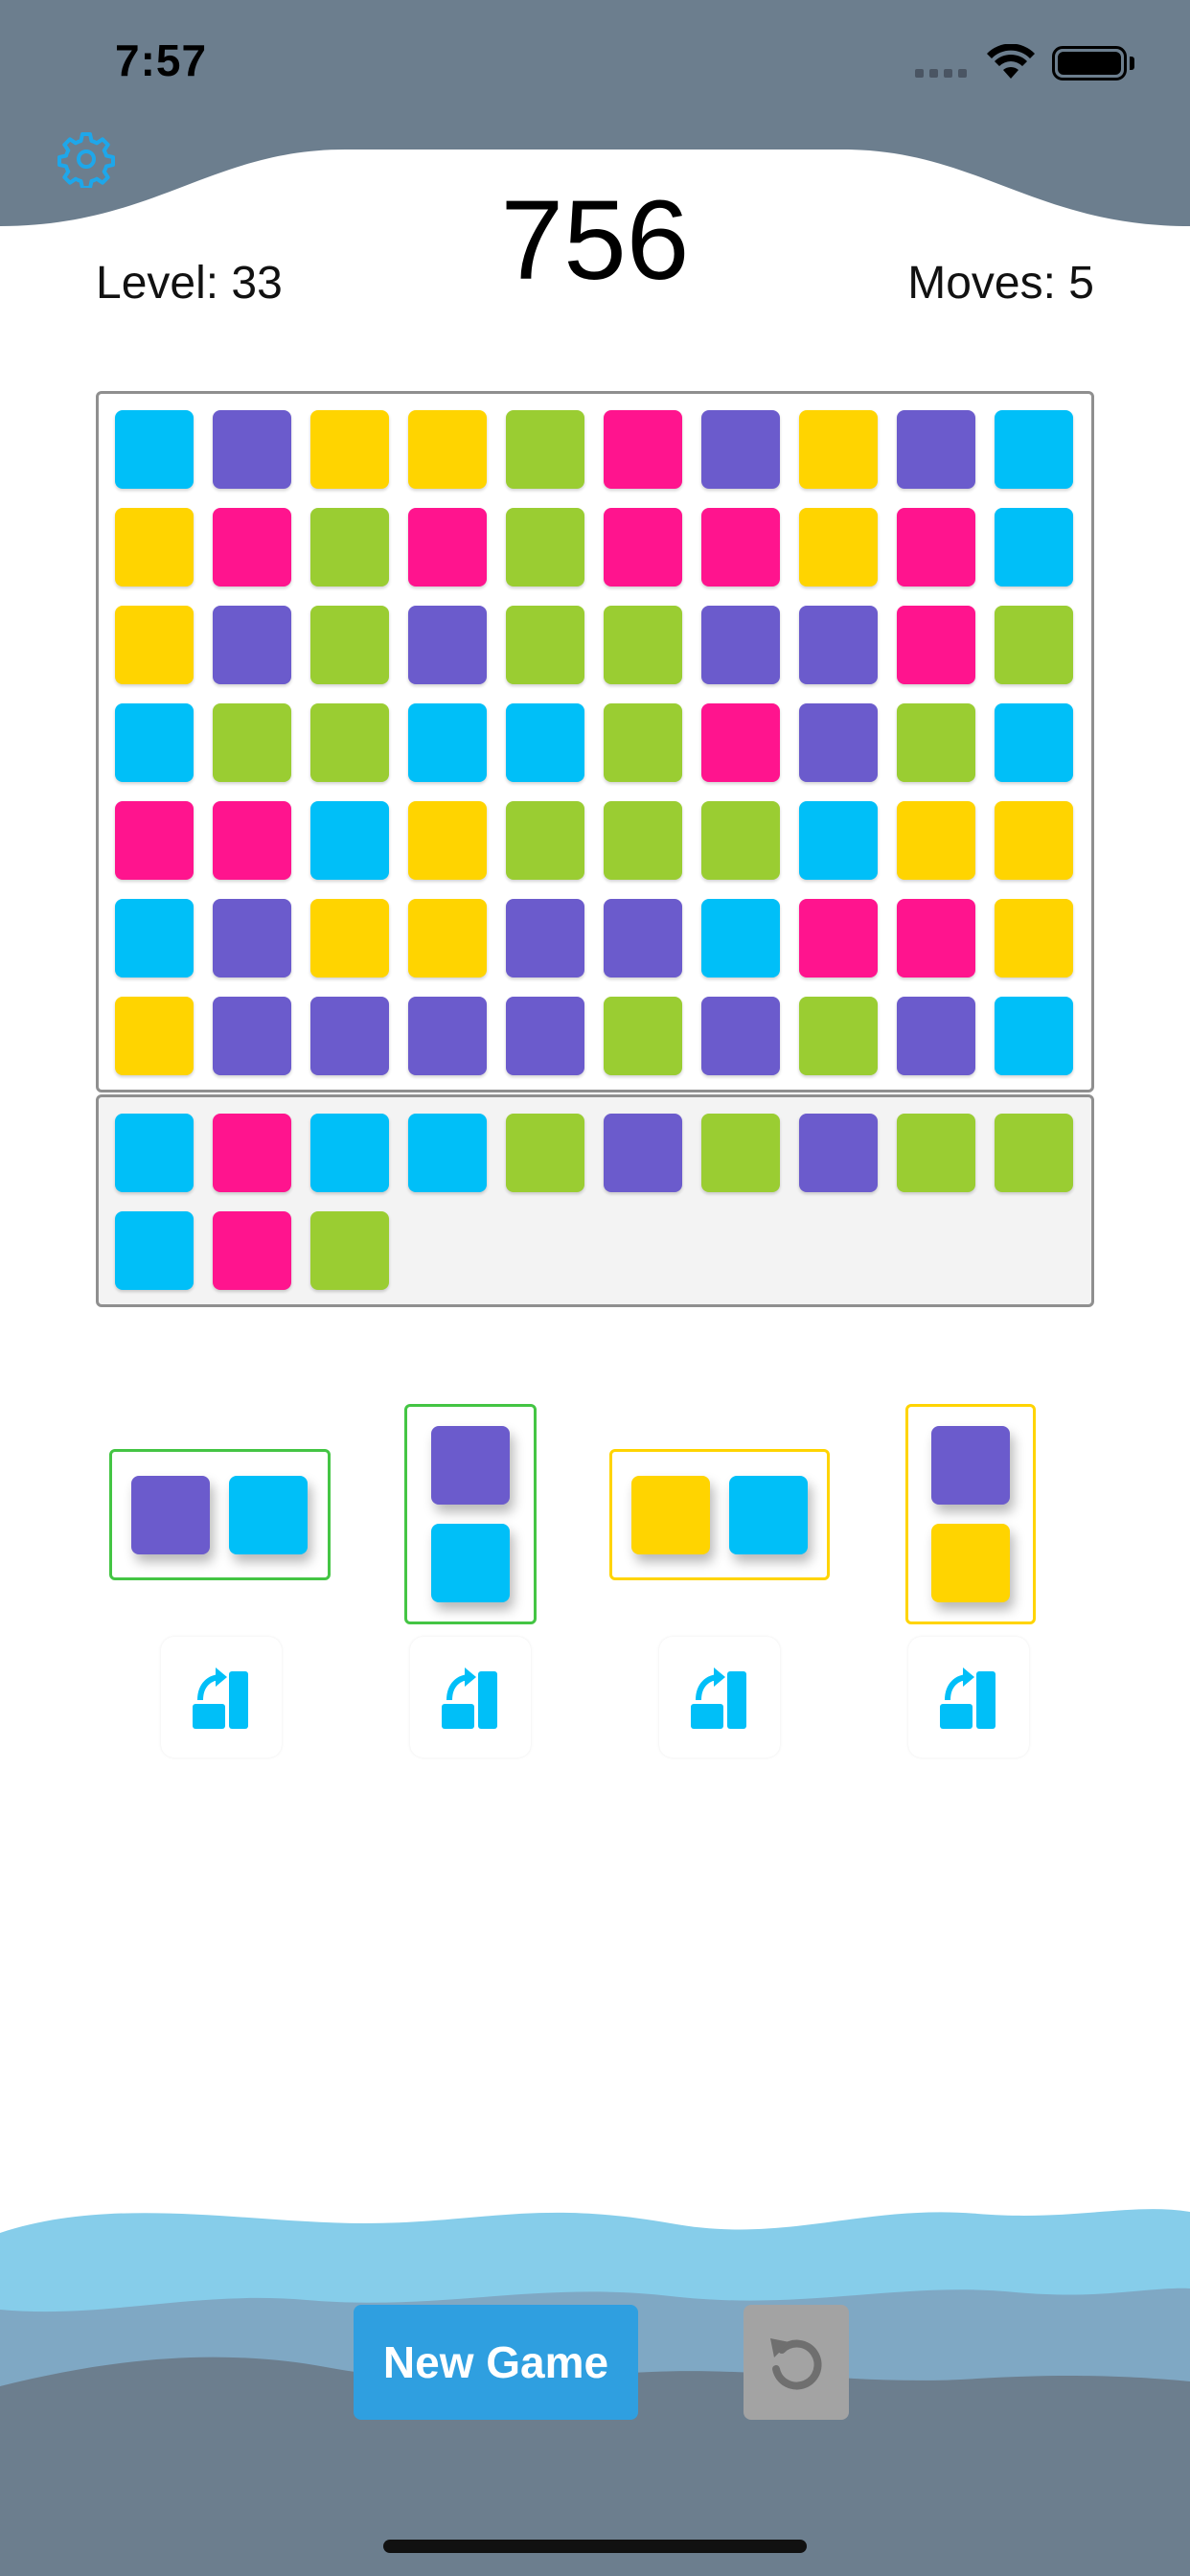  I want to click on rotate-piece-3-button, so click(719, 1697).